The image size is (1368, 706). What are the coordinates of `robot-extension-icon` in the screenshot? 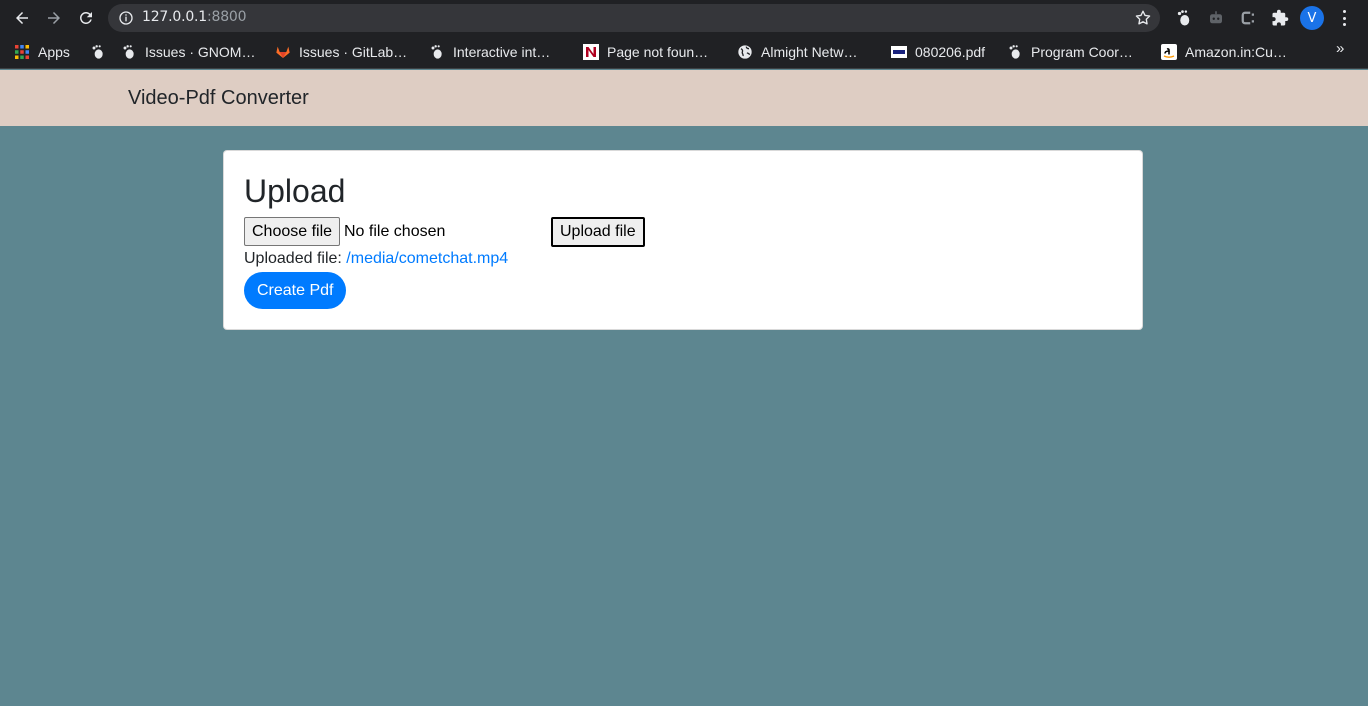 It's located at (1216, 18).